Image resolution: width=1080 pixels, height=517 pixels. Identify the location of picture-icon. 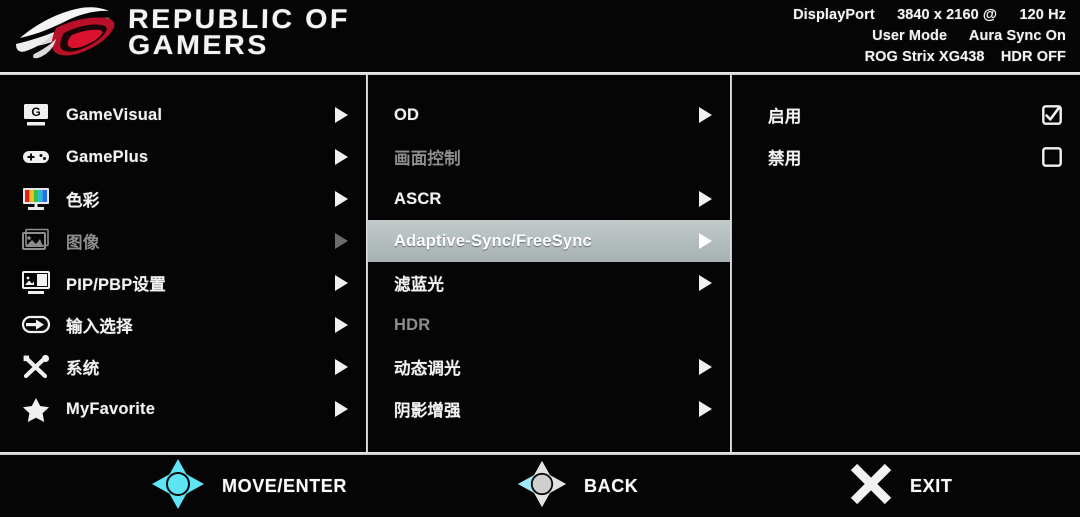
(36, 241).